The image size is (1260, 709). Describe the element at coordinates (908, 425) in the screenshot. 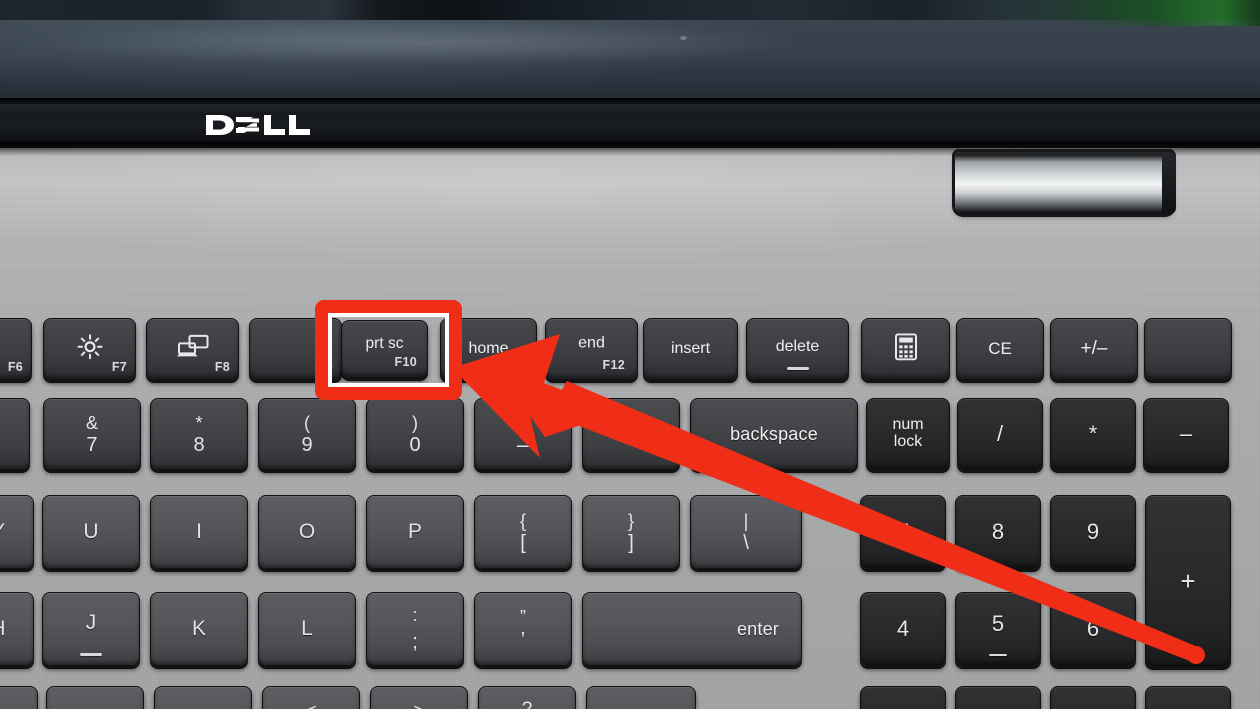

I see `key-numlock-line1: num` at that location.